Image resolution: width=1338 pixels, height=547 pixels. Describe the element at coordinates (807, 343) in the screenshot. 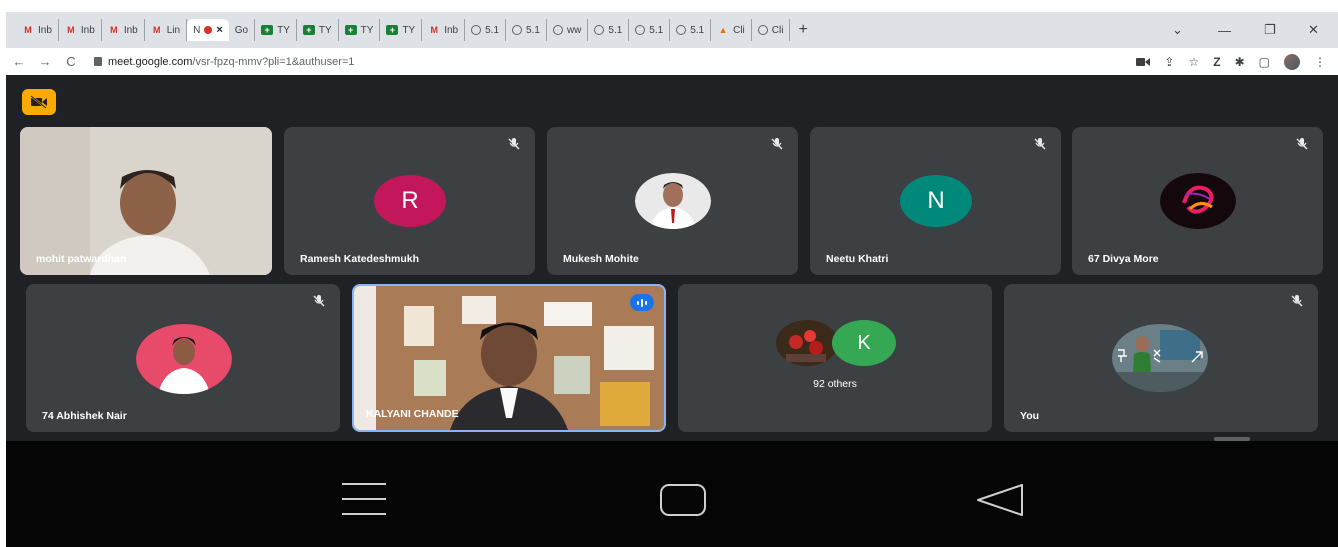

I see `group-avatar-photo` at that location.